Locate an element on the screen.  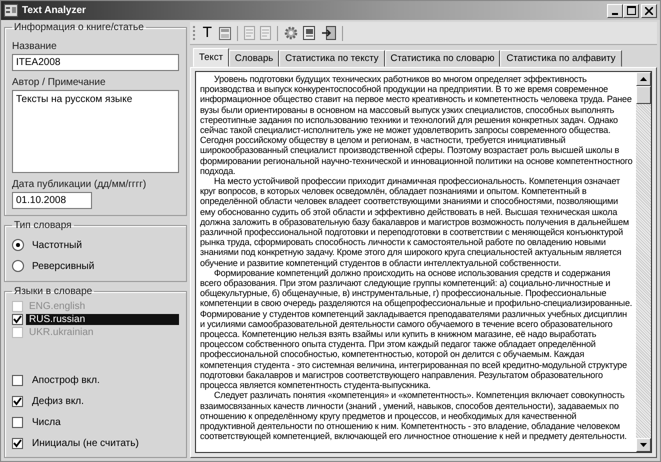
minimize-button is located at coordinates (615, 11).